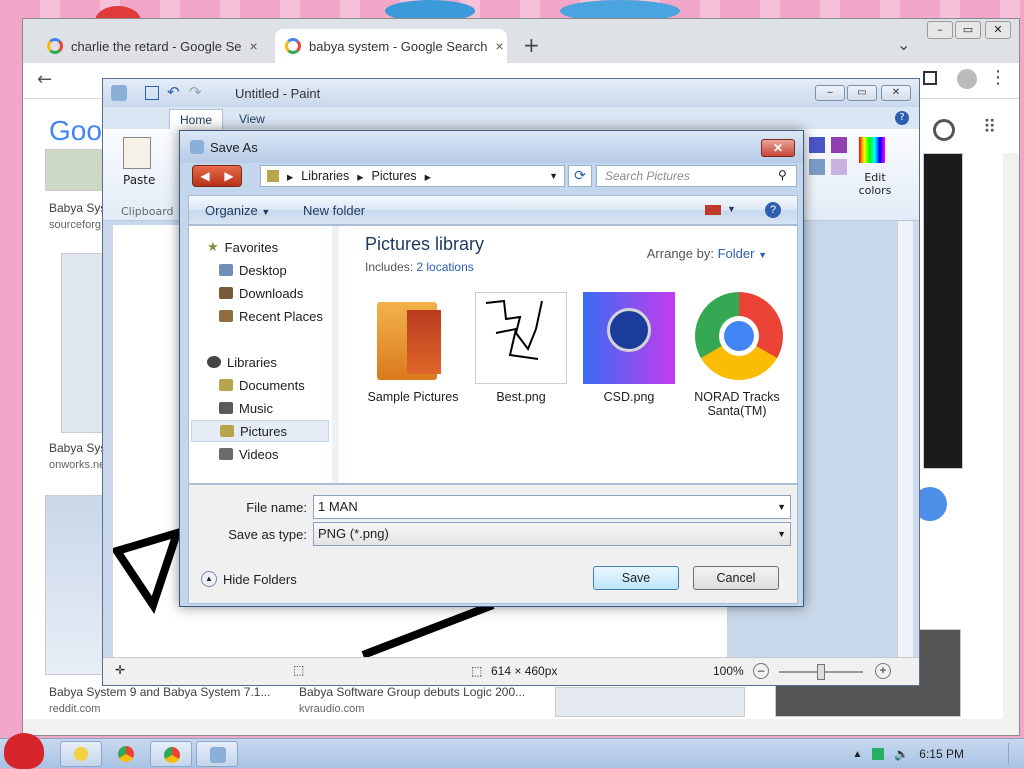  Describe the element at coordinates (391, 46) in the screenshot. I see `tab-babya: babya system - Google Search ×` at that location.